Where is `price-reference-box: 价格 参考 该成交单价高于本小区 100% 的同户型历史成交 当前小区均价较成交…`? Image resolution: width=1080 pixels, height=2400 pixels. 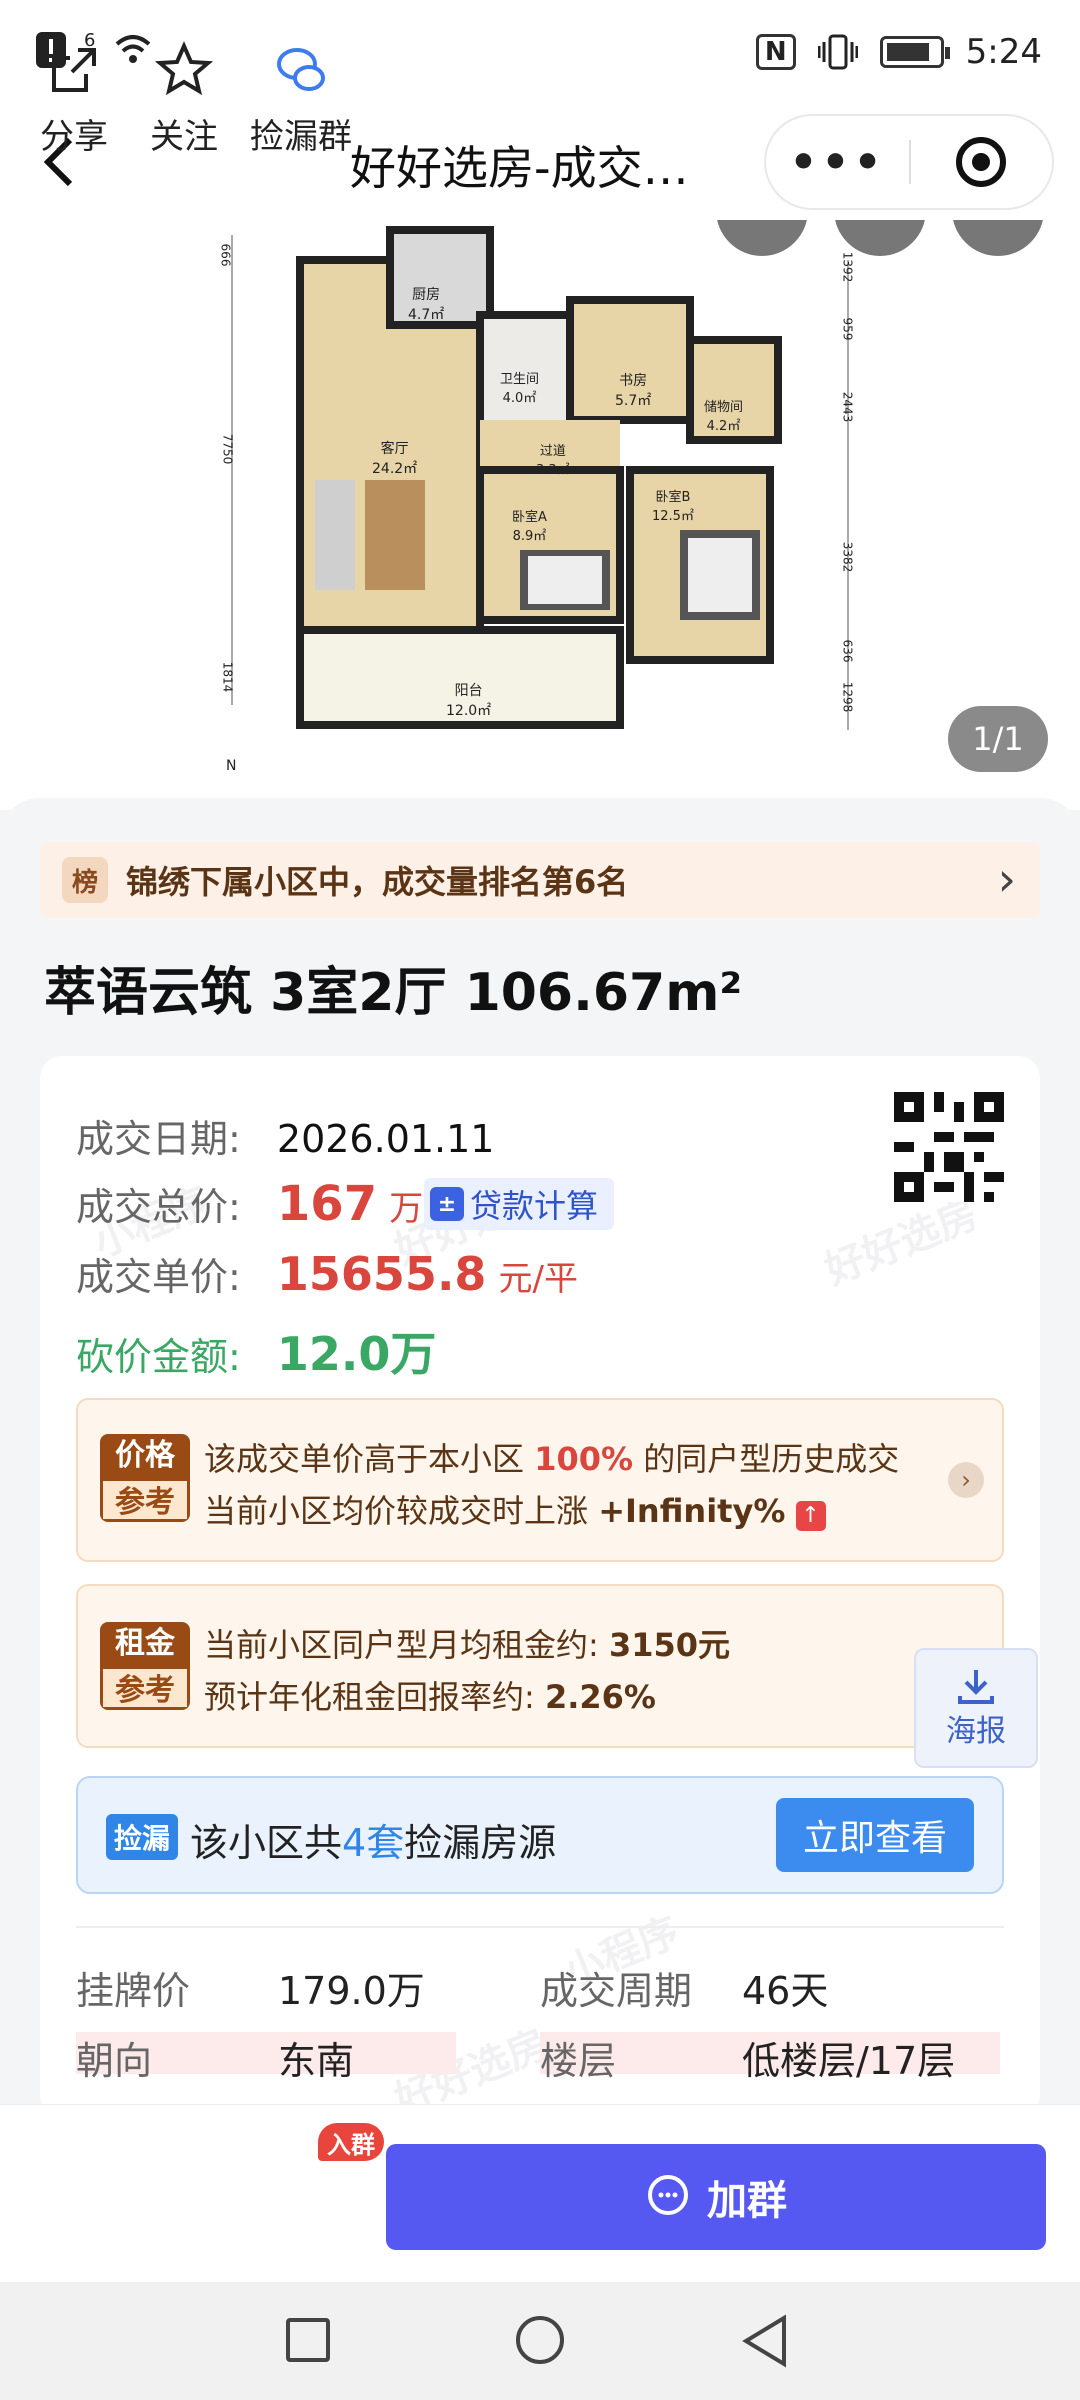 price-reference-box: 价格 参考 该成交单价高于本小区 100% 的同户型历史成交 当前小区均价较成交… is located at coordinates (540, 1480).